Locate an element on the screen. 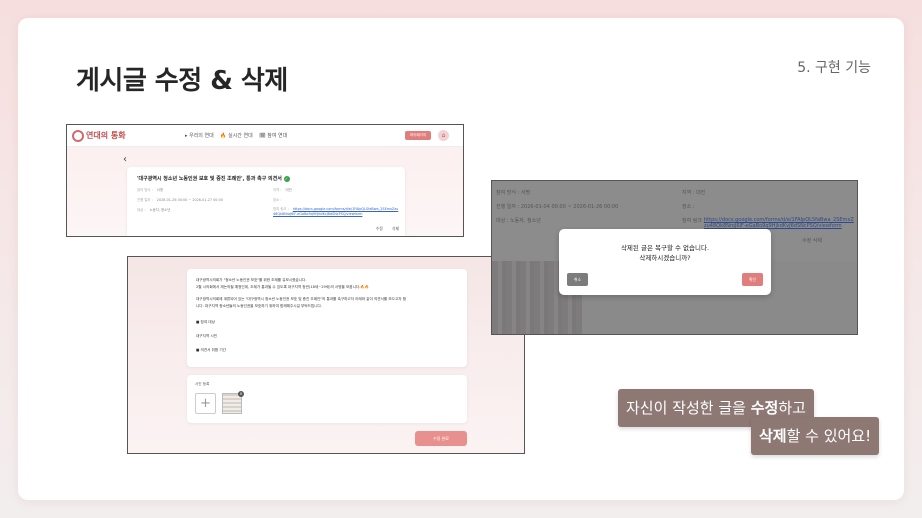 This screenshot has height=518, width=922. check-icon: ✓ is located at coordinates (286, 178).